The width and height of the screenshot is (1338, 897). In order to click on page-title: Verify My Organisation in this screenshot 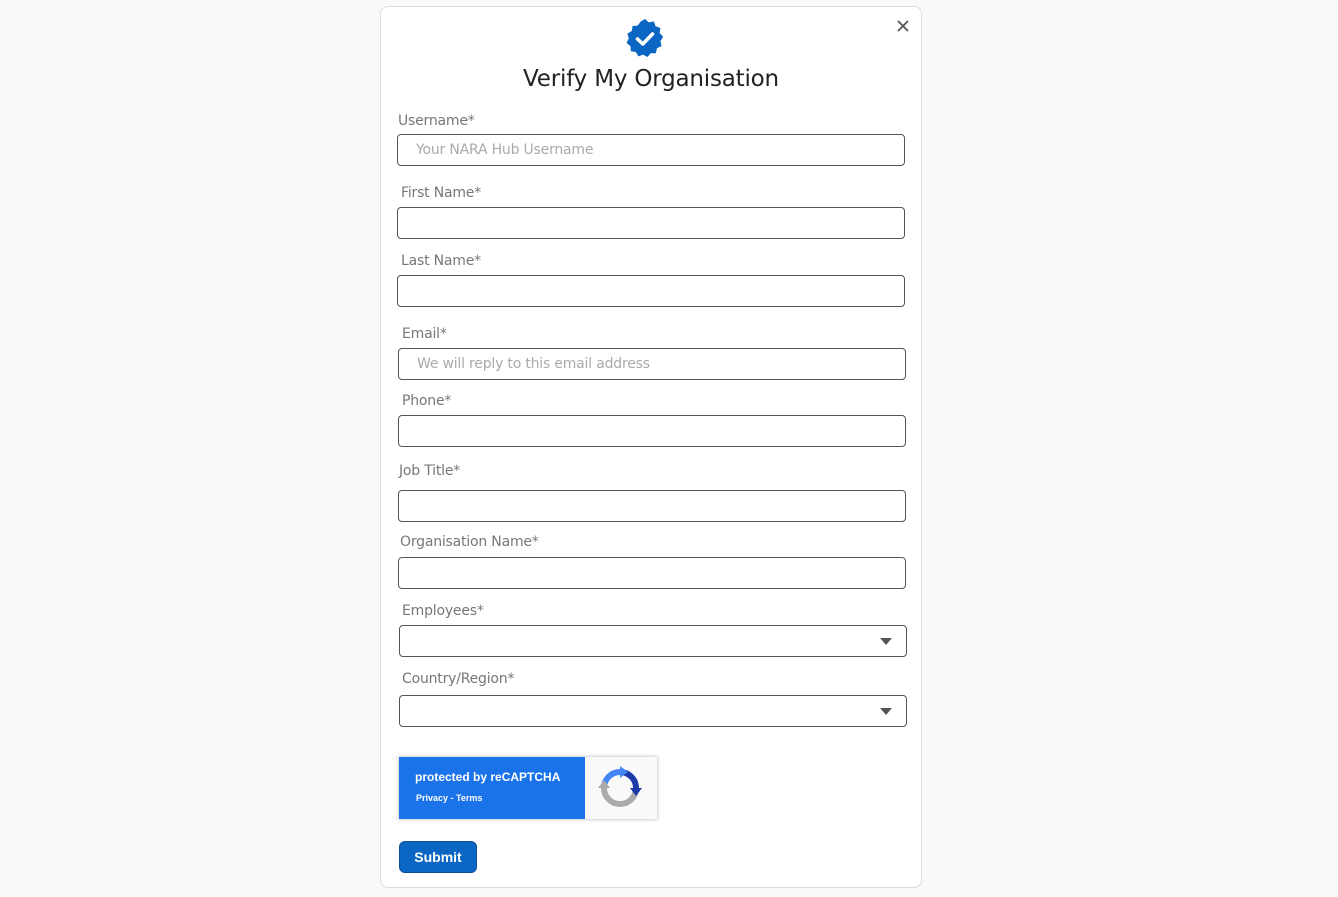, I will do `click(651, 79)`.